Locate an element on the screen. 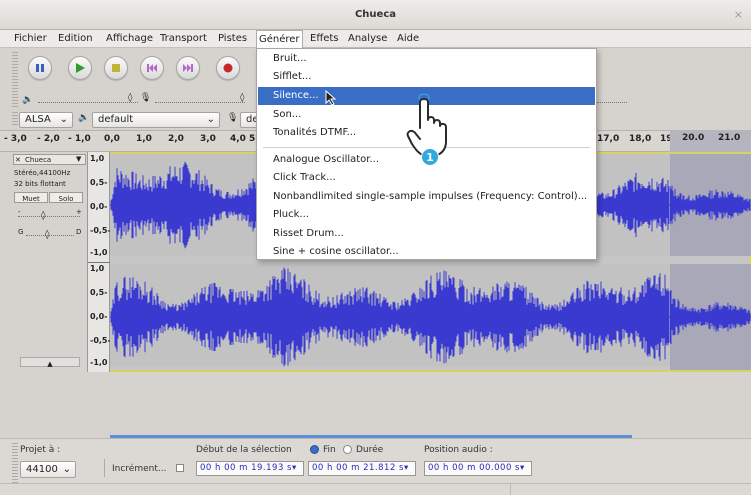 The image size is (751, 495). duration-label: Durée is located at coordinates (370, 450).